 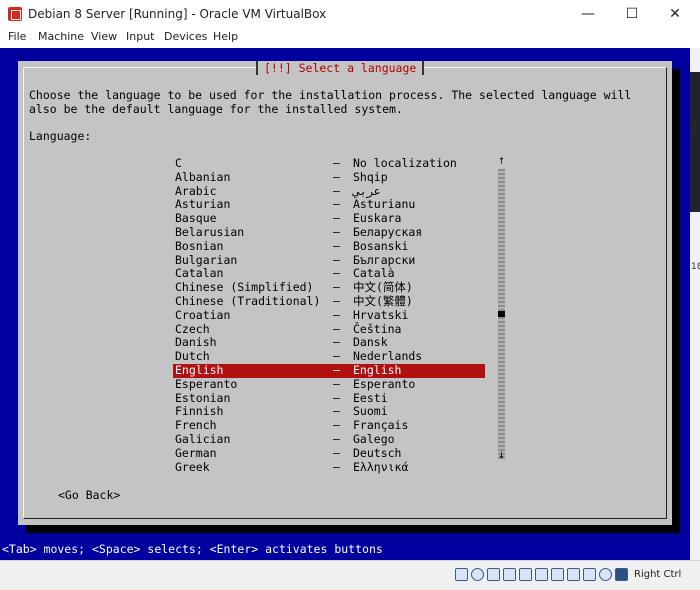 I want to click on language-native-name: Asturianu, so click(x=384, y=204).